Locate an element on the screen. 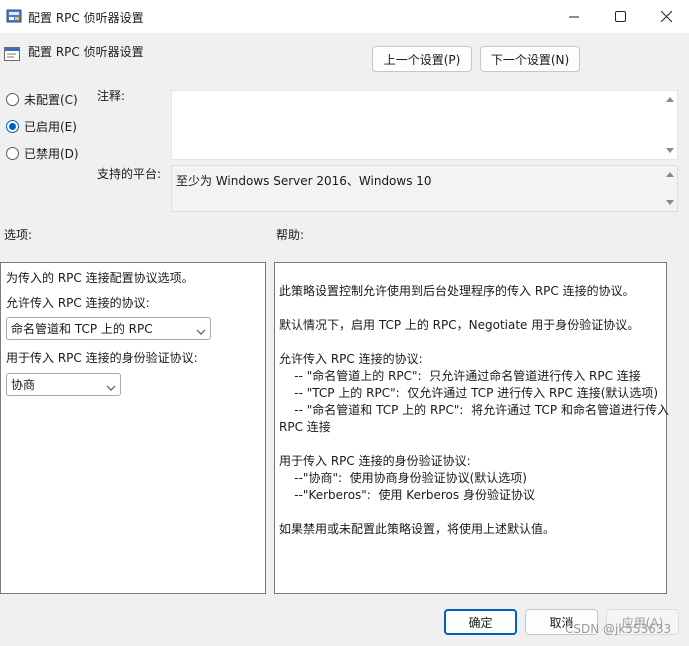 This screenshot has width=689, height=646. supported-platform-label: 支持的平台: is located at coordinates (129, 174).